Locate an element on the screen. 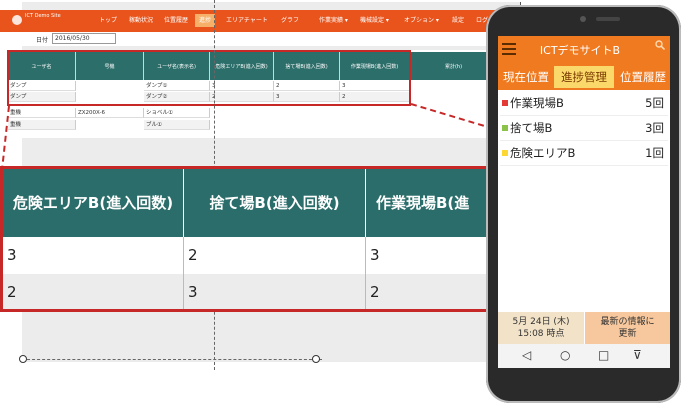  recent-apps-icon: □ is located at coordinates (603, 355).